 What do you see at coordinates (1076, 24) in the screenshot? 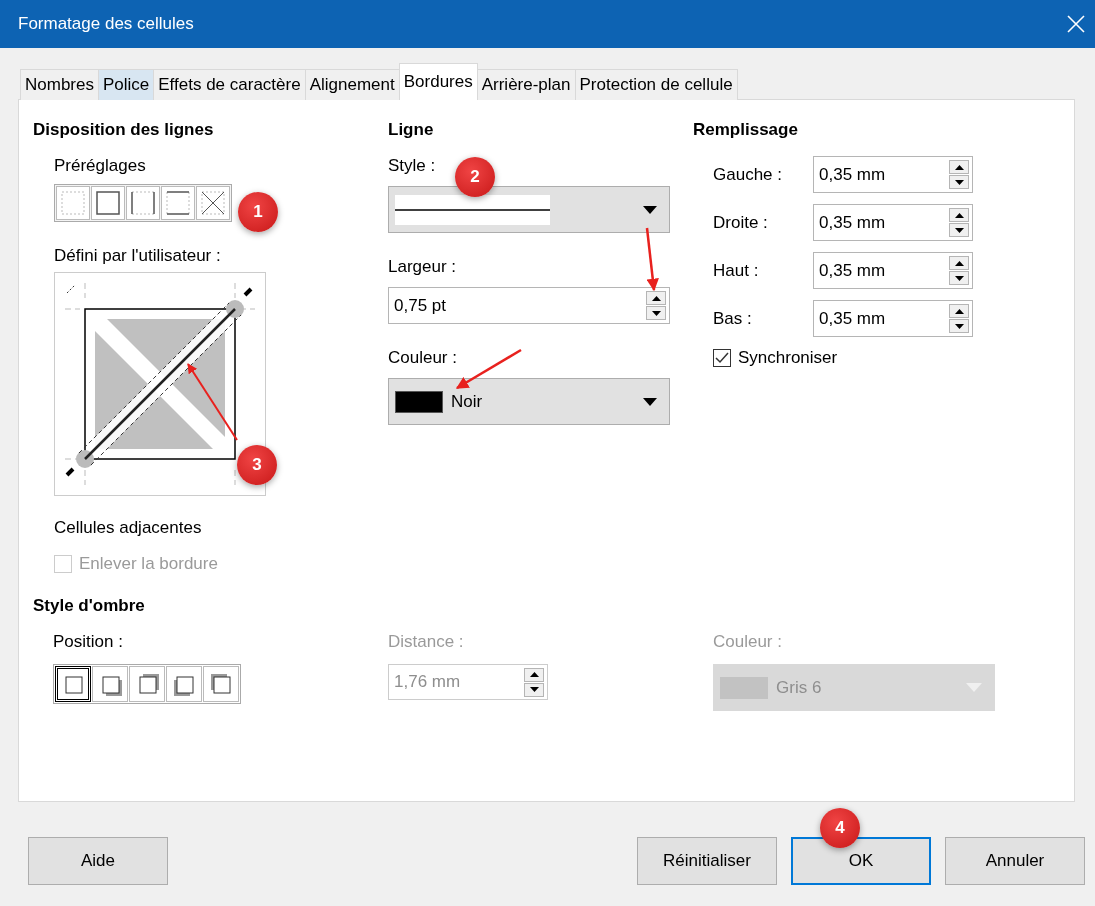
I see `close-icon` at bounding box center [1076, 24].